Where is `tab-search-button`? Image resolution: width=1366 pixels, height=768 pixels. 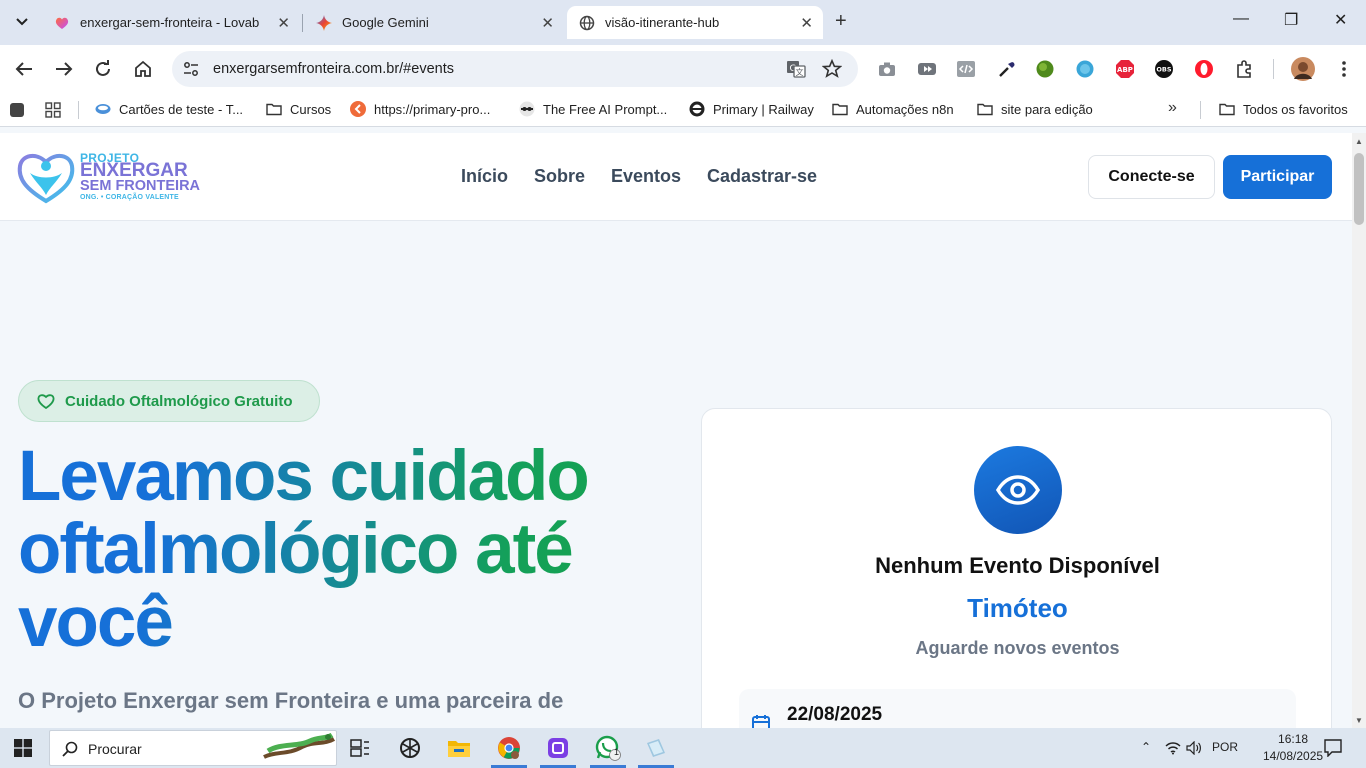 tab-search-button is located at coordinates (22, 22).